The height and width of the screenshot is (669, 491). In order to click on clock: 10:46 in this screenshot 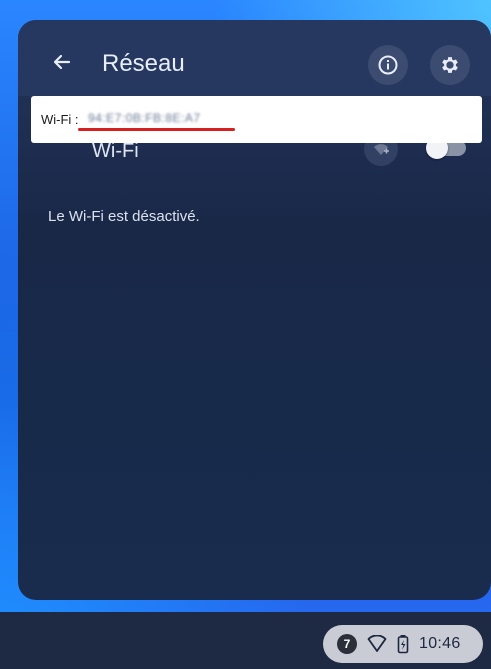, I will do `click(440, 643)`.